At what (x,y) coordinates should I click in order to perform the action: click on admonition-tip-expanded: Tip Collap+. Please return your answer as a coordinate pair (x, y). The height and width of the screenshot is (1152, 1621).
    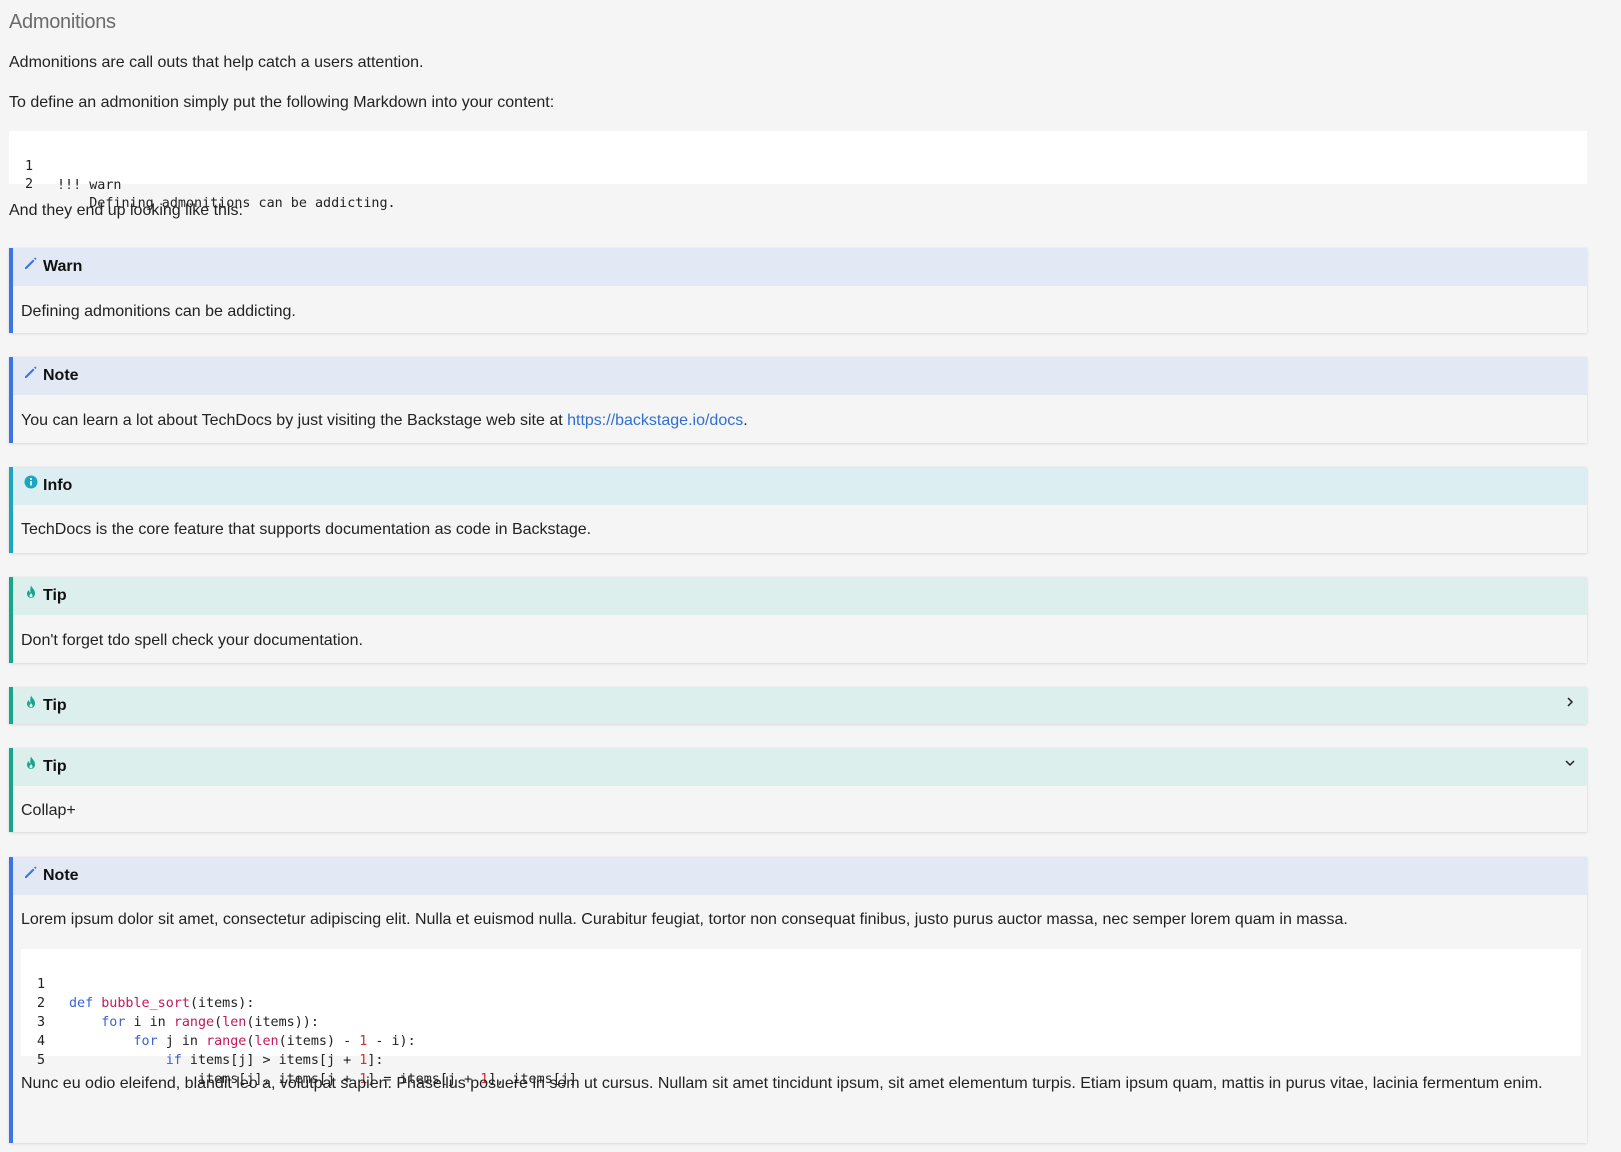
    Looking at the image, I should click on (798, 790).